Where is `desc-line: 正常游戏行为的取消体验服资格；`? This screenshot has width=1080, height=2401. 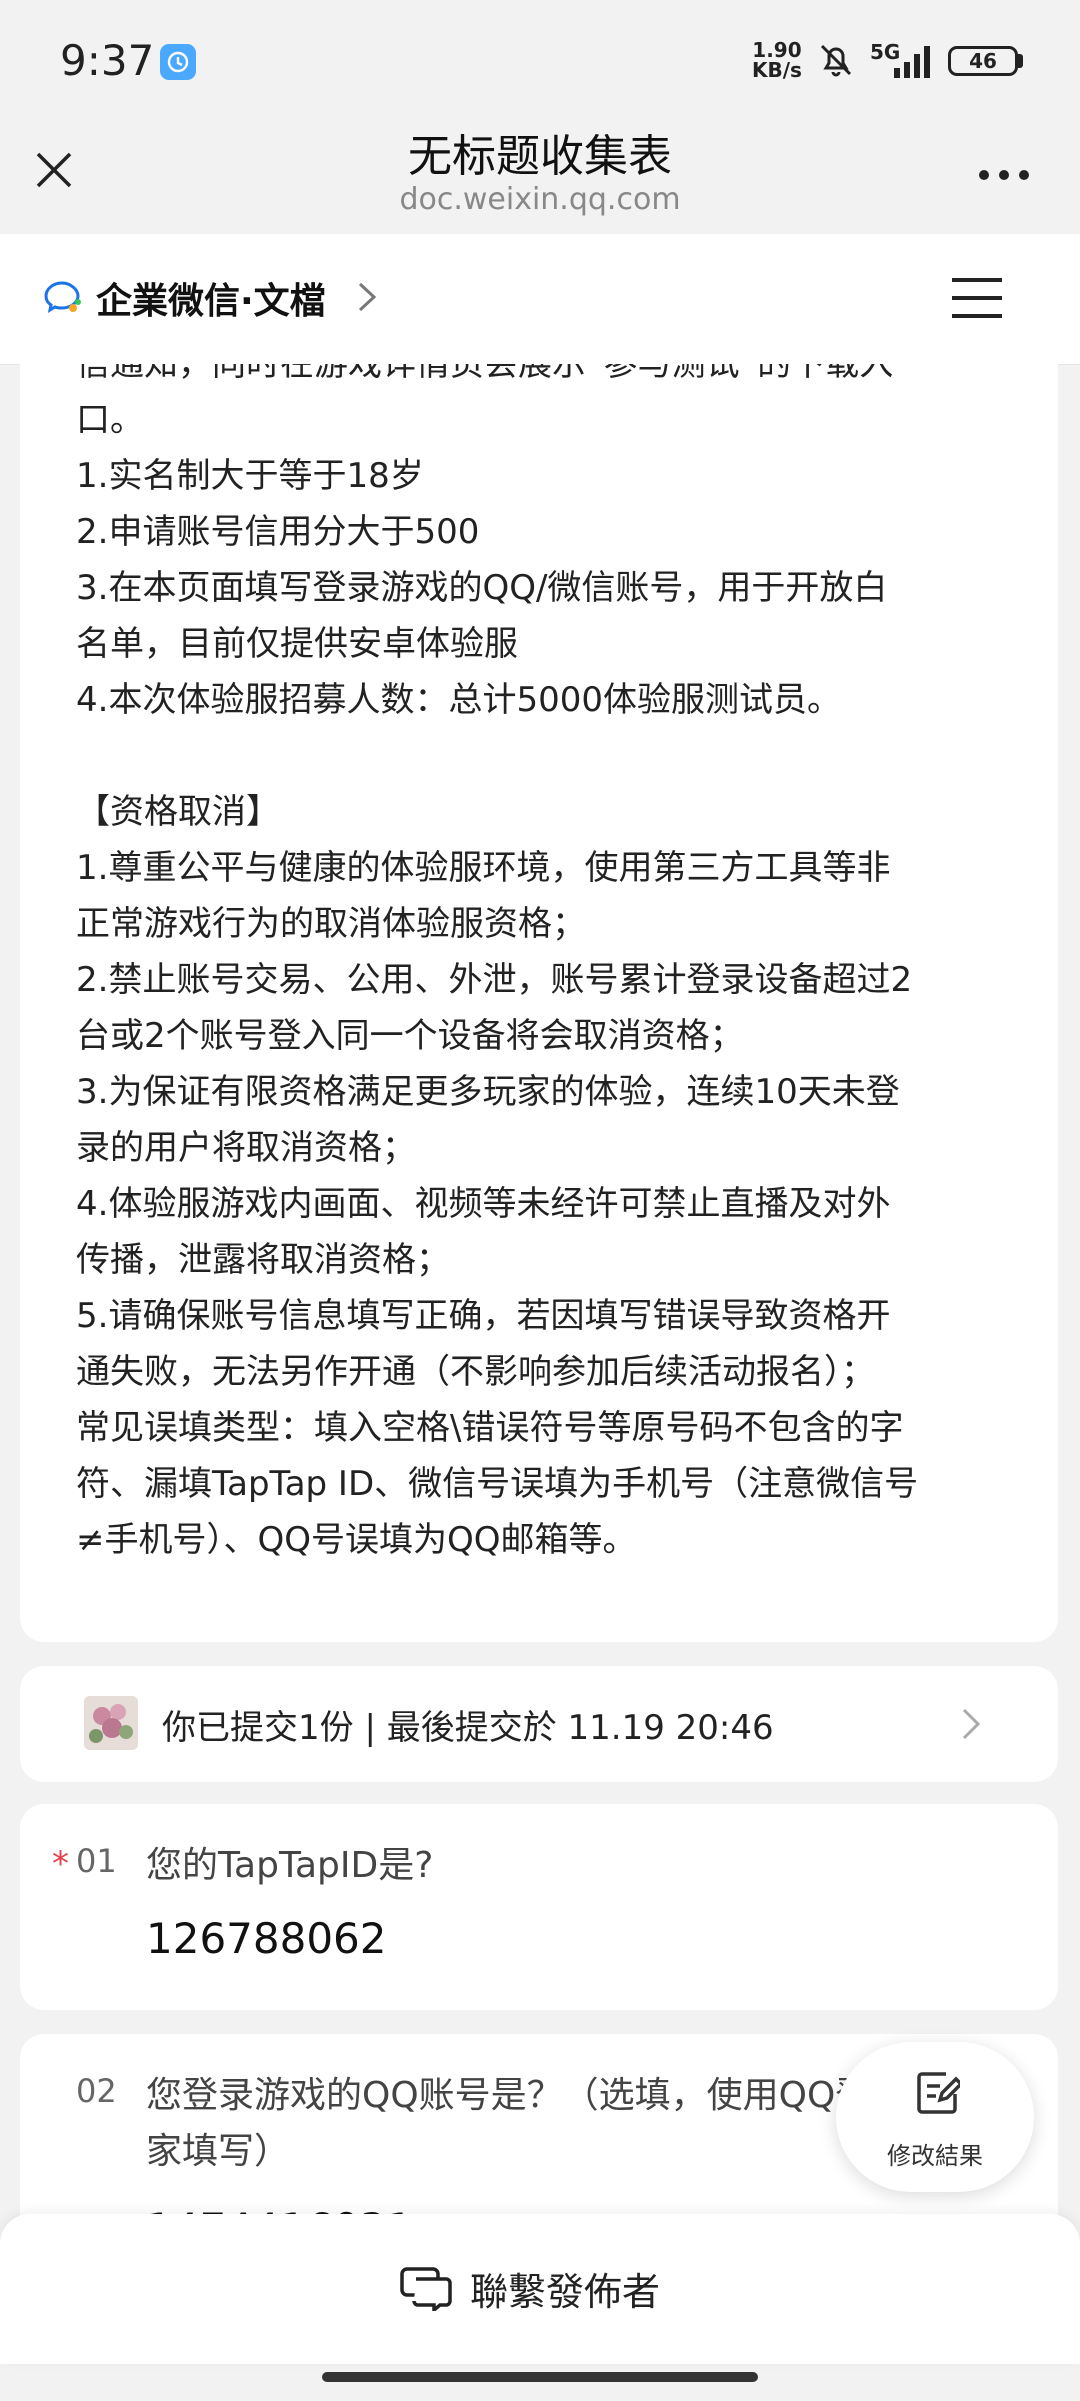
desc-line: 正常游戏行为的取消体验服资格； is located at coordinates (331, 924).